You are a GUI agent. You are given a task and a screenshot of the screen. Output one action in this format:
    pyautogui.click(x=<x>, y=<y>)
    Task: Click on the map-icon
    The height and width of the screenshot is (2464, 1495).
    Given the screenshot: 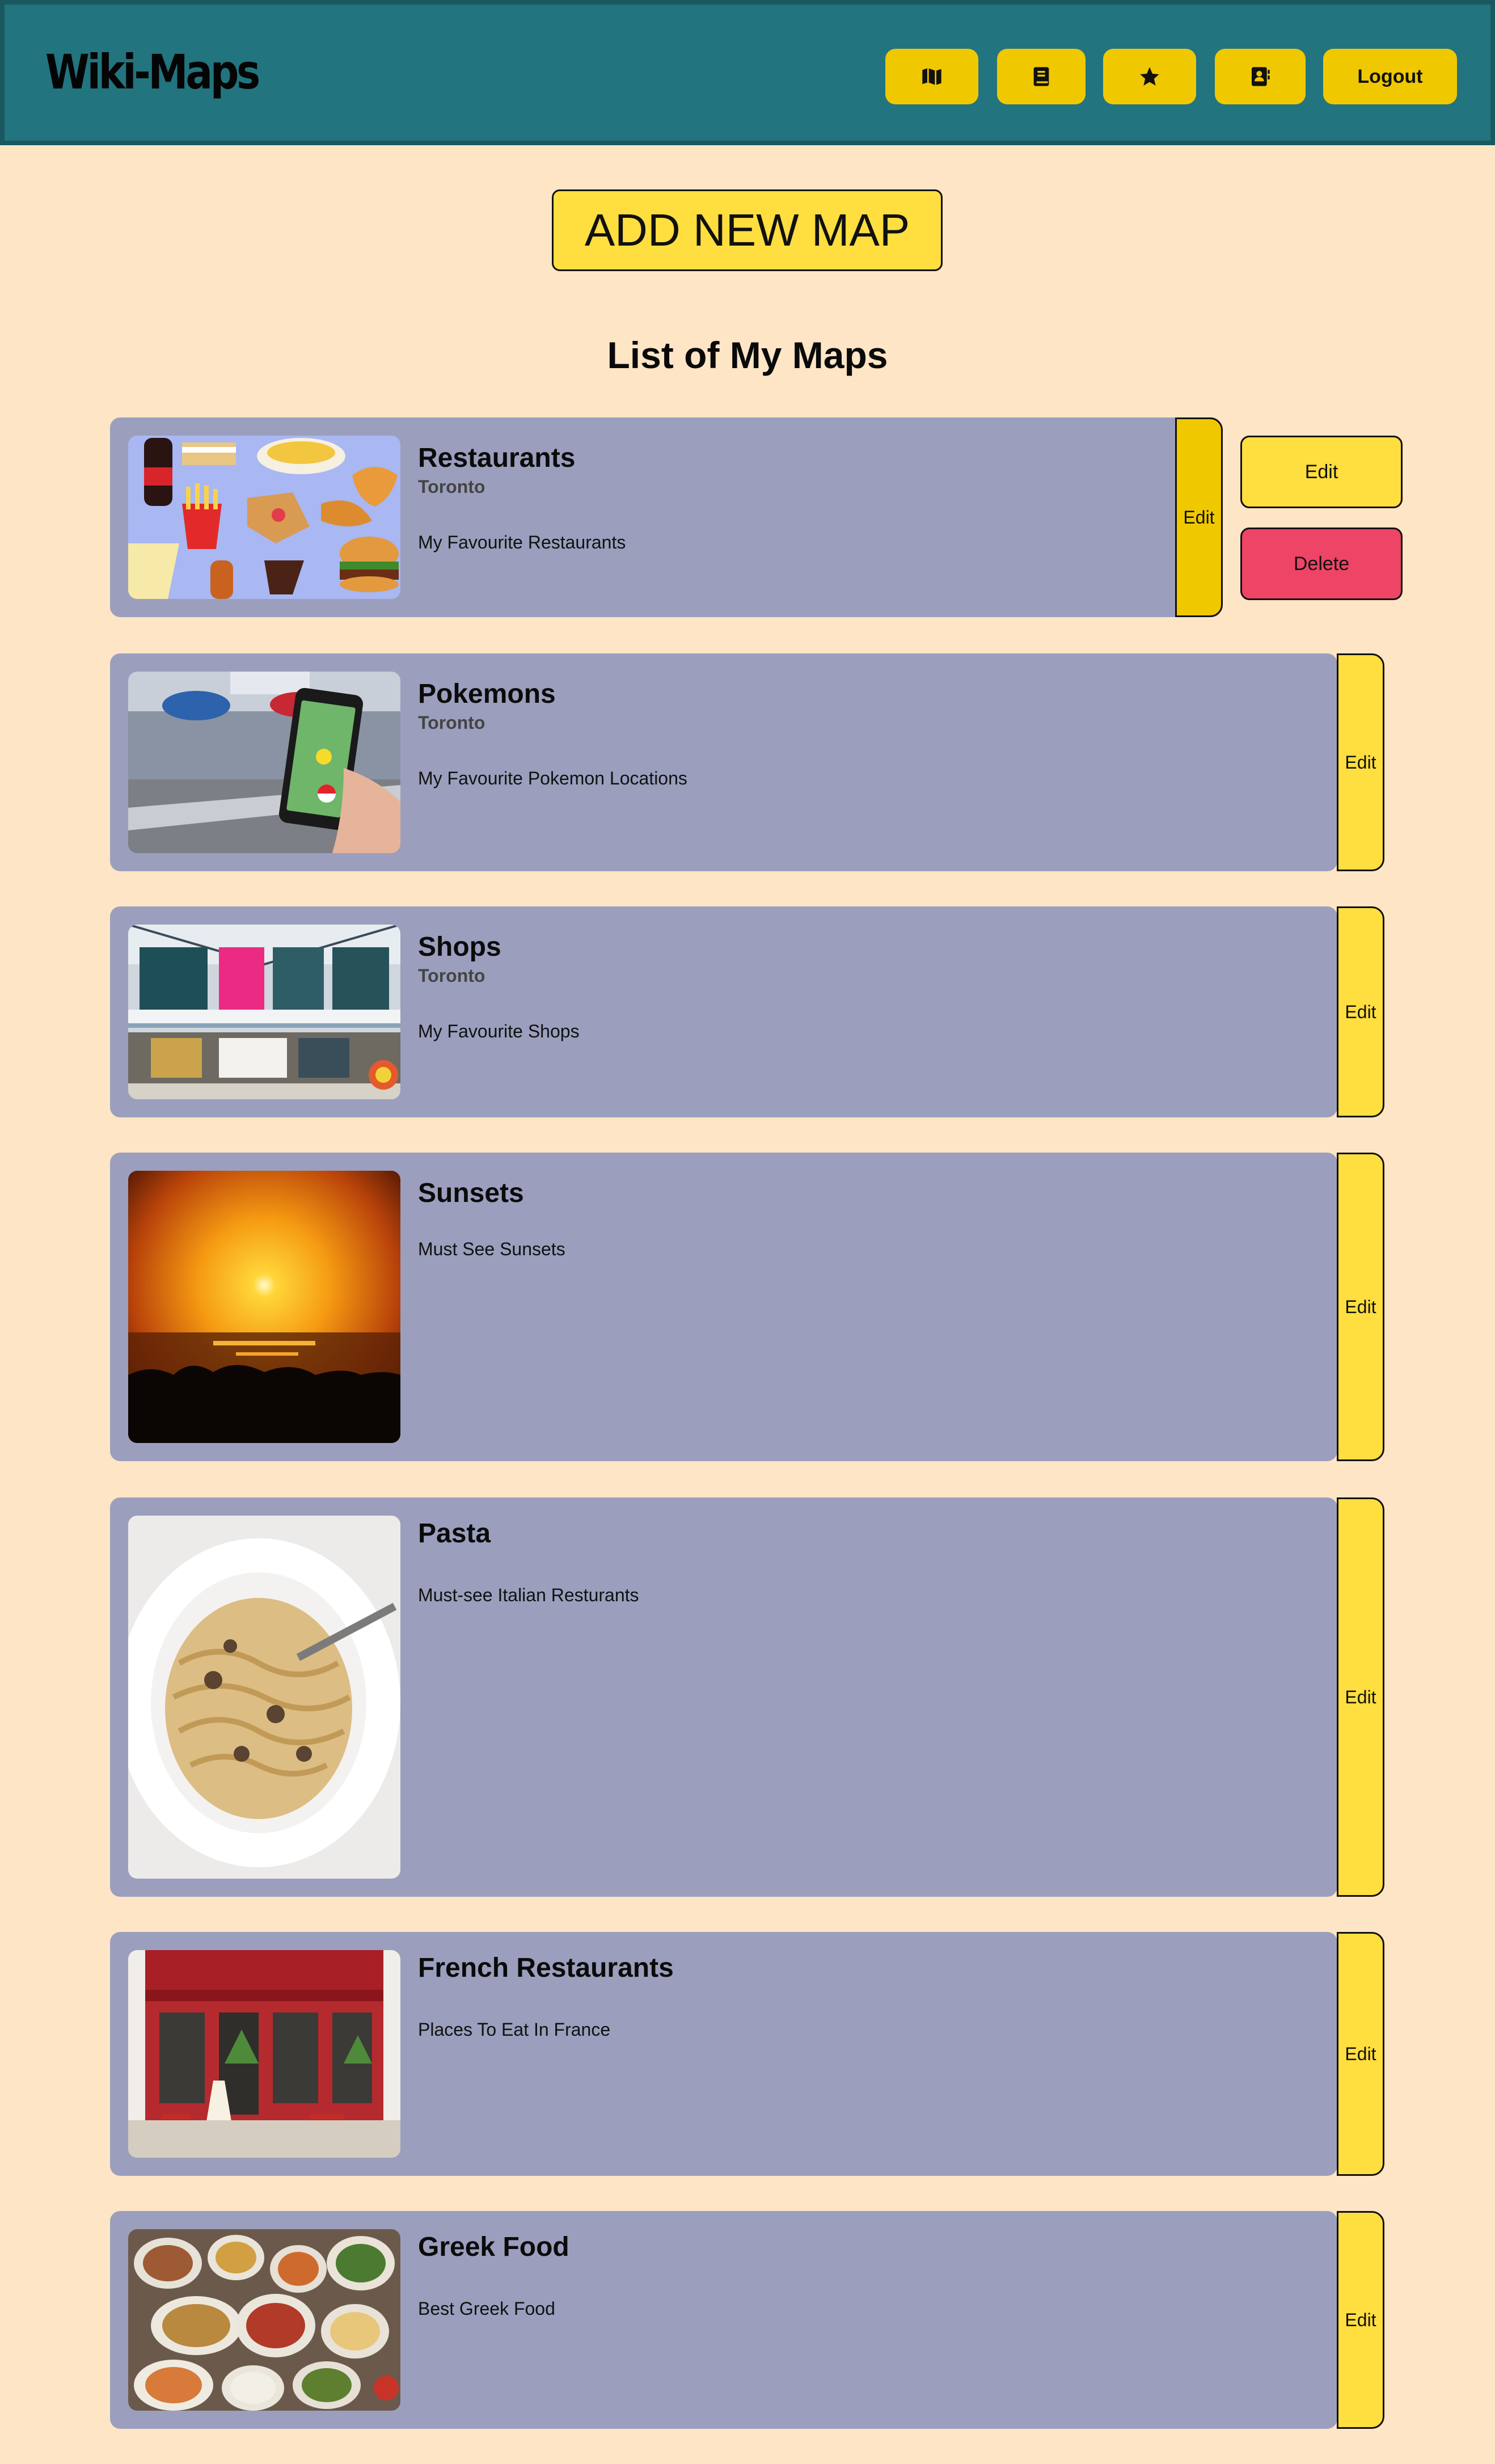 What is the action you would take?
    pyautogui.click(x=931, y=76)
    